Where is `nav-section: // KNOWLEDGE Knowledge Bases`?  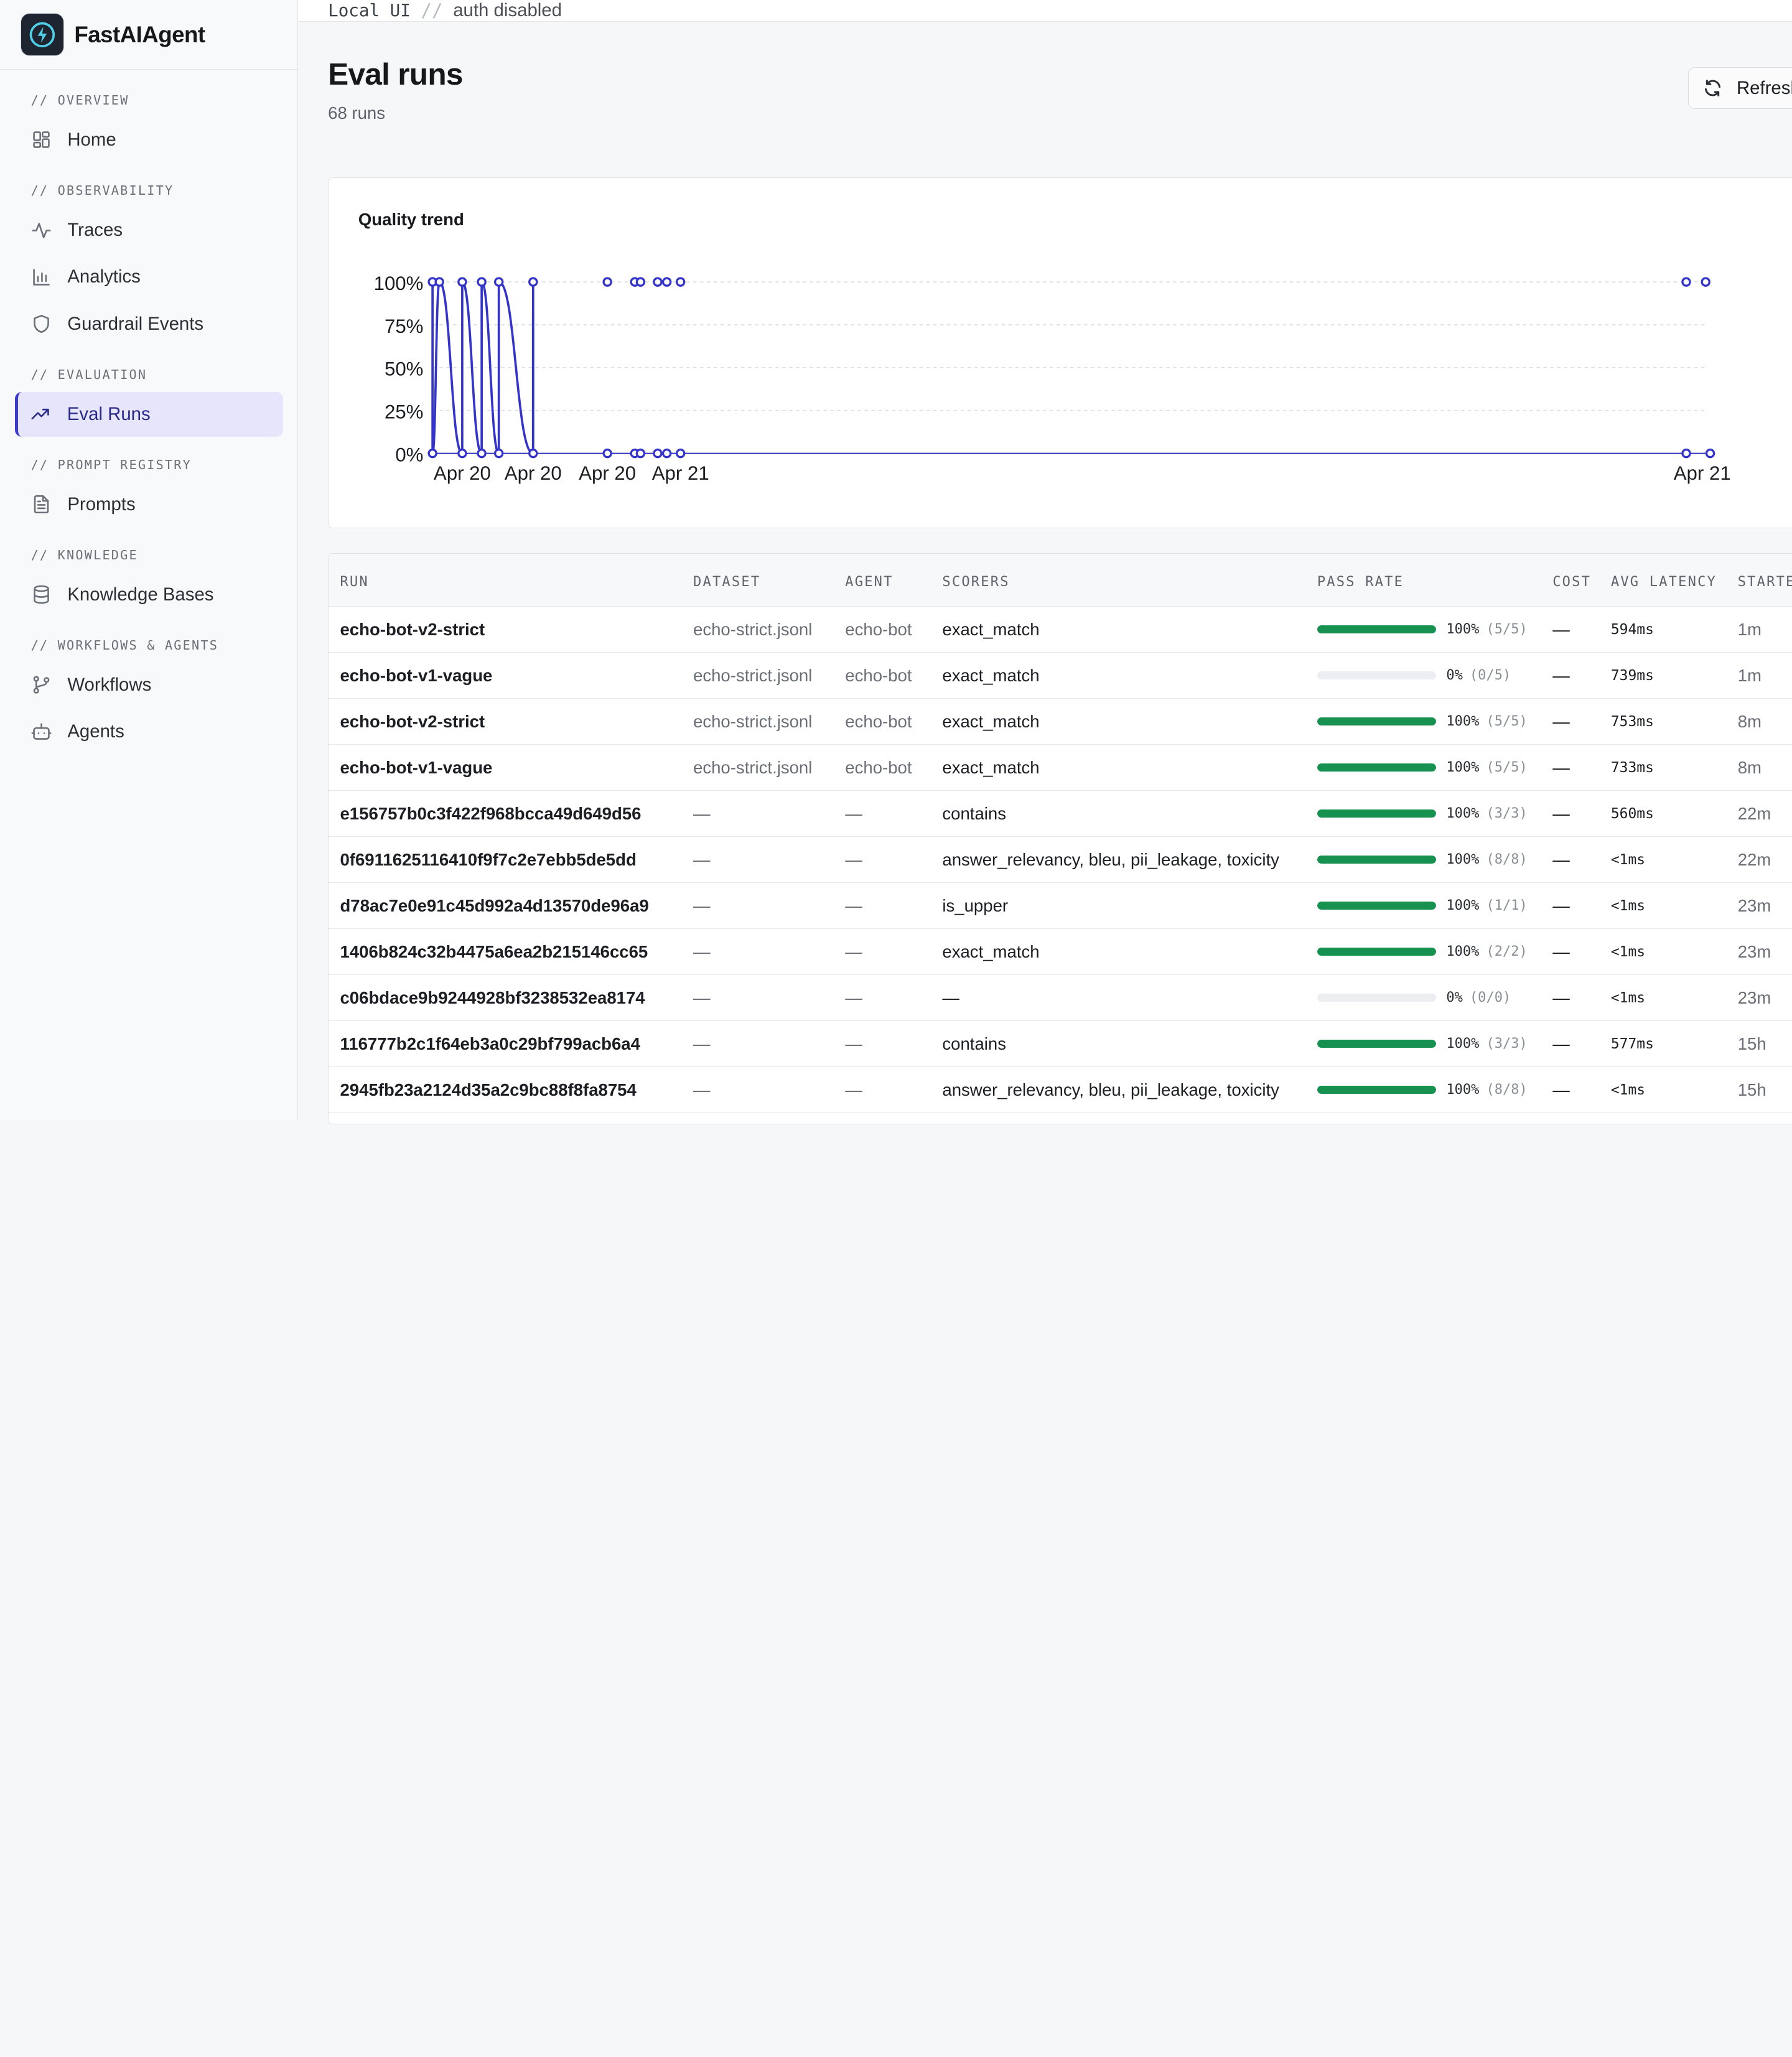
nav-section: // KNOWLEDGE Knowledge Bases is located at coordinates (149, 580).